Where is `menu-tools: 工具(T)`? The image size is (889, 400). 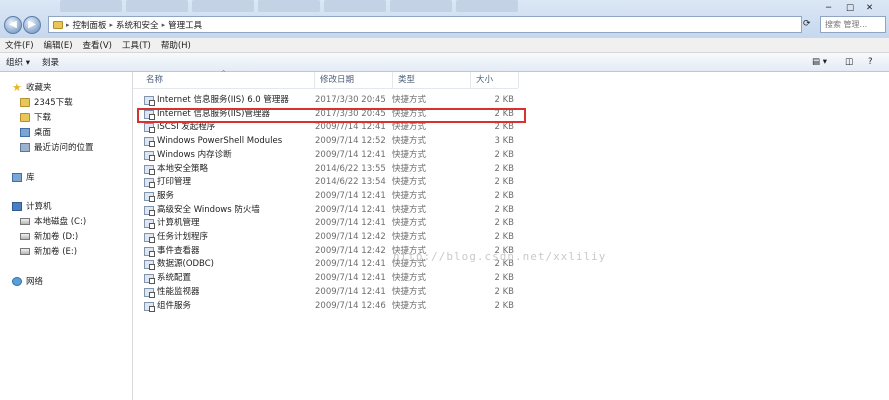 menu-tools: 工具(T) is located at coordinates (136, 45).